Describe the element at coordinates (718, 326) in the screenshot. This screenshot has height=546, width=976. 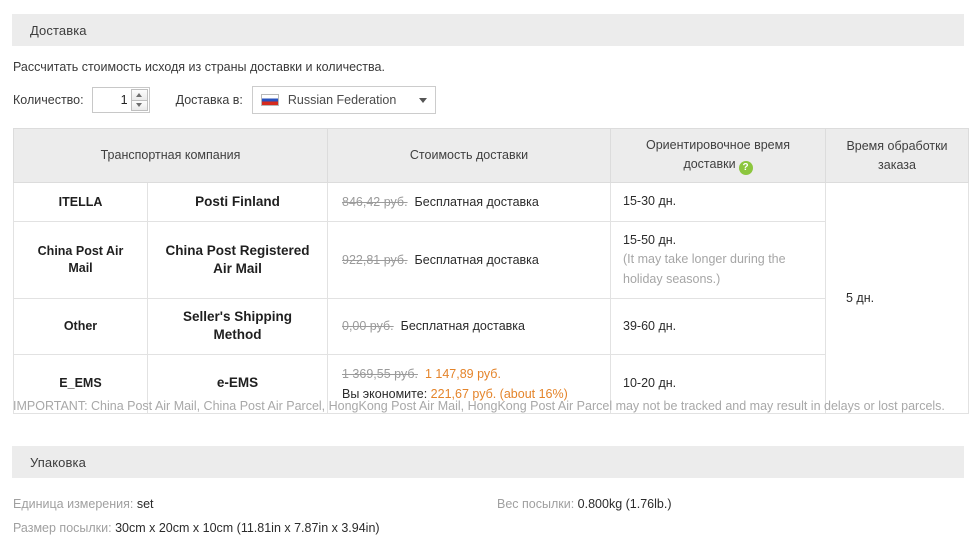
I see `delivery-time: 39-60 дн.` at that location.